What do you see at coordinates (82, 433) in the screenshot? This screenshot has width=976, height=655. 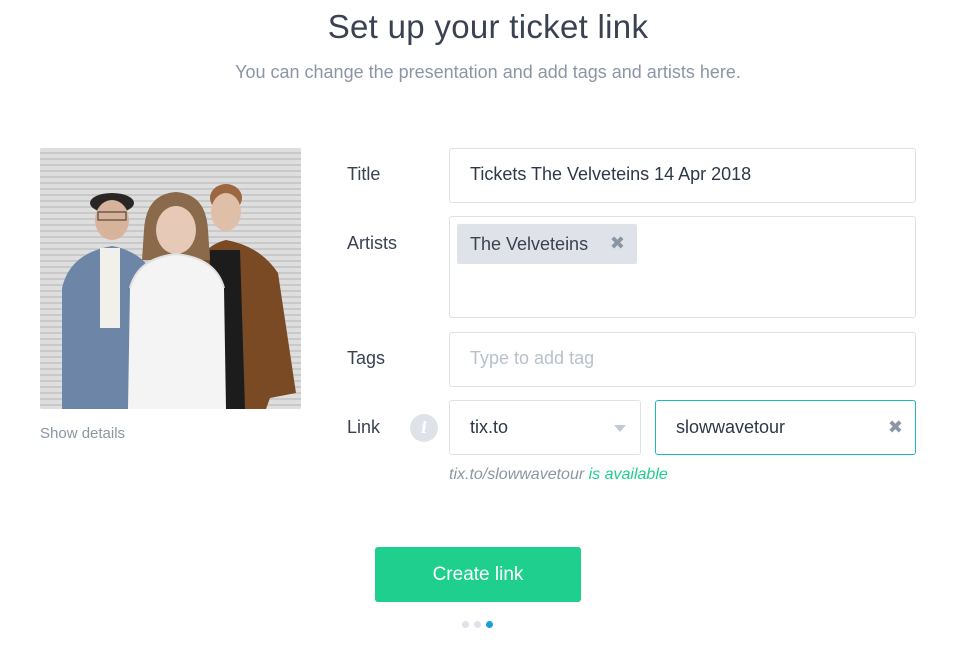 I see `show-details-link: Show details` at bounding box center [82, 433].